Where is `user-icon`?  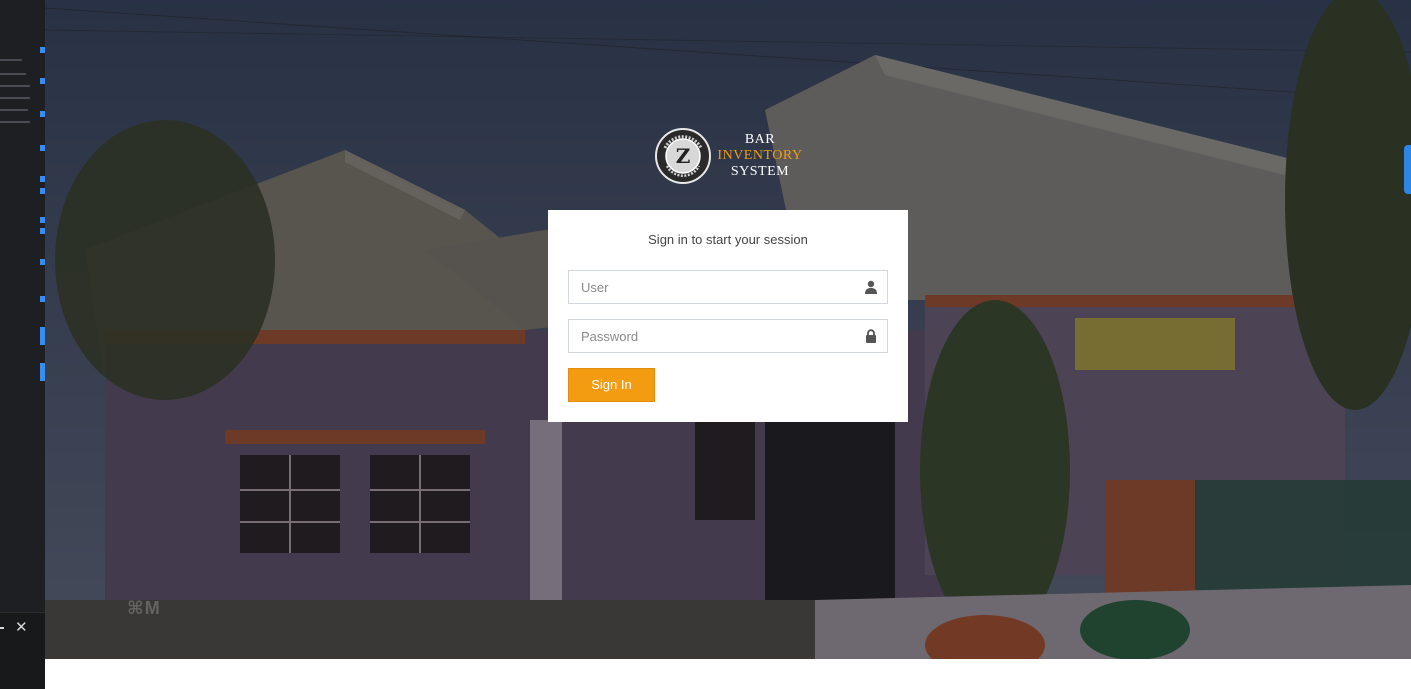
user-icon is located at coordinates (871, 287).